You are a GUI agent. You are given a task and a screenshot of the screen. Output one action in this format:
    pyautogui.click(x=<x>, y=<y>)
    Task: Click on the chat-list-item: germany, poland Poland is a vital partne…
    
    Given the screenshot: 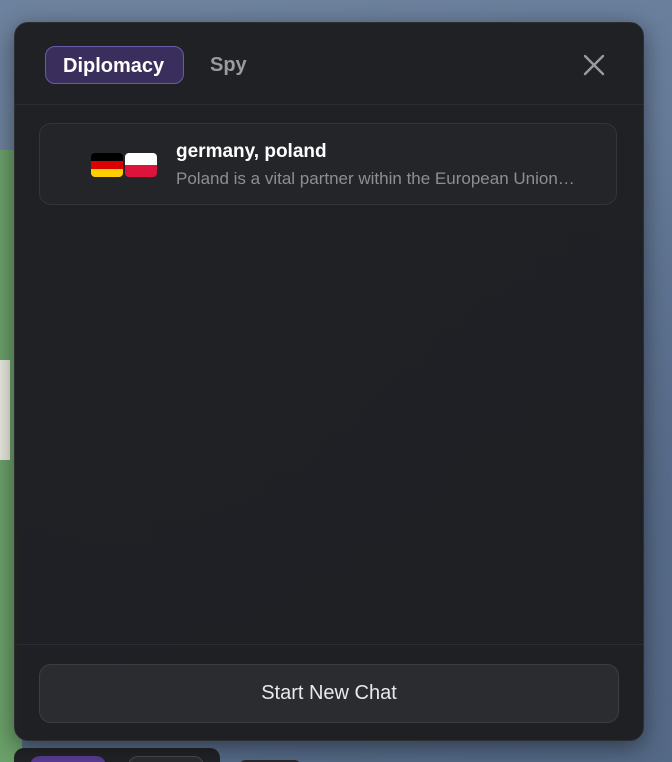 What is the action you would take?
    pyautogui.click(x=328, y=164)
    